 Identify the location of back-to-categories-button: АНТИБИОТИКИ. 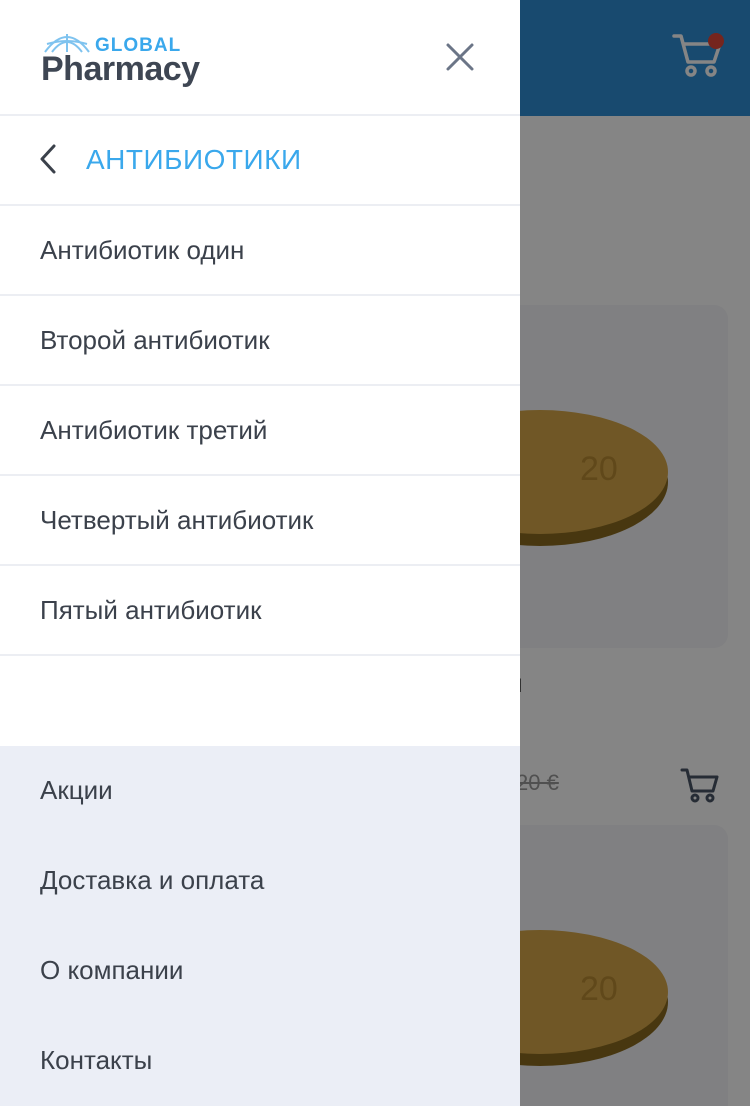
(260, 161).